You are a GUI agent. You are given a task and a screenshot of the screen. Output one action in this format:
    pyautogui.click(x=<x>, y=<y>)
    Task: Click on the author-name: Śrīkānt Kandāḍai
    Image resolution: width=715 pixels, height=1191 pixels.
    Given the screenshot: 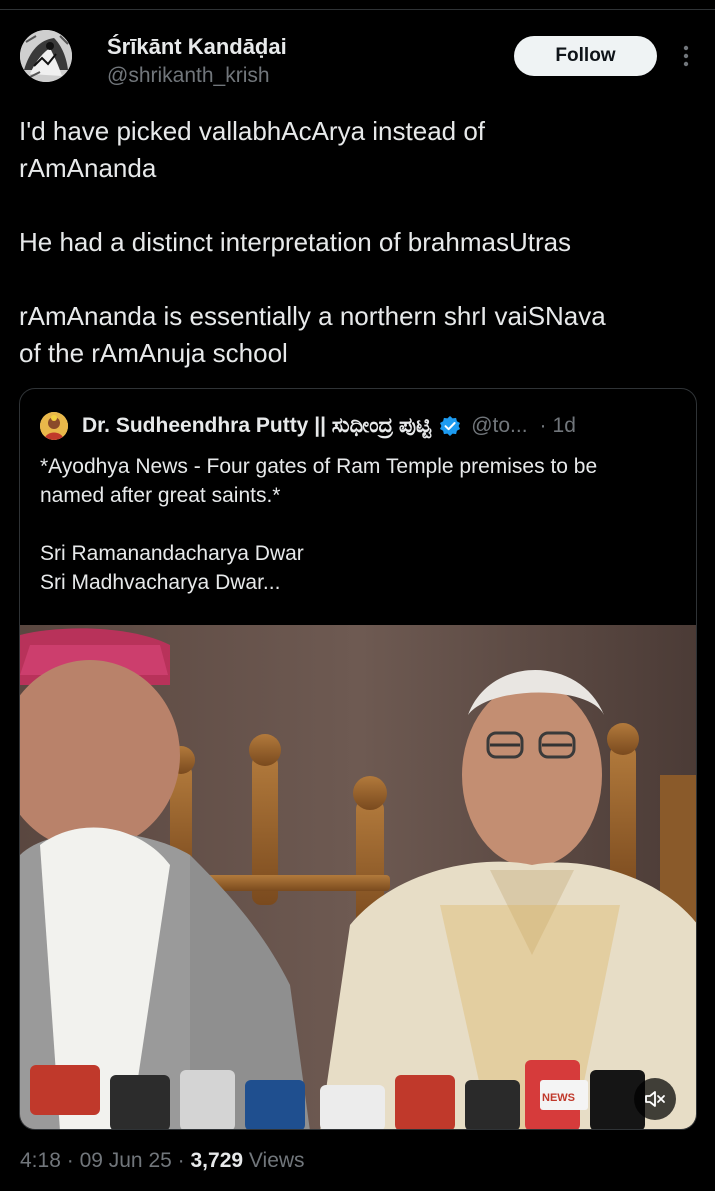 What is the action you would take?
    pyautogui.click(x=197, y=47)
    